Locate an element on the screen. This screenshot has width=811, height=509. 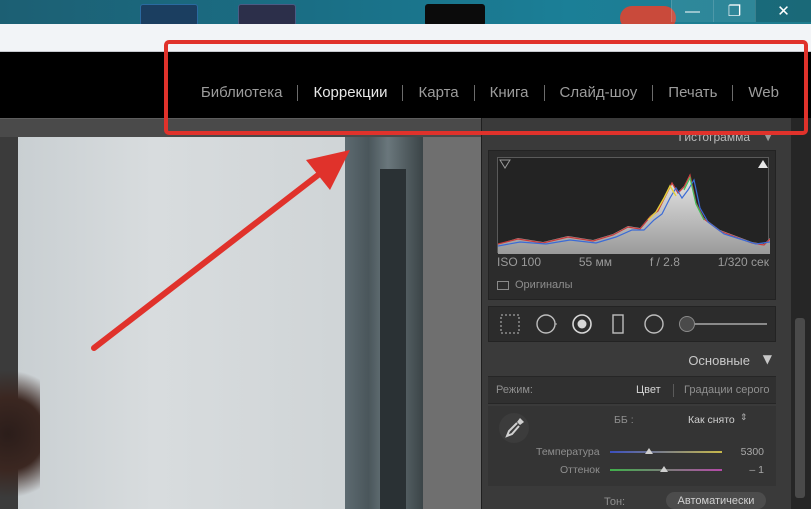
annotation-highlight-box is located at coordinates (486, 87).